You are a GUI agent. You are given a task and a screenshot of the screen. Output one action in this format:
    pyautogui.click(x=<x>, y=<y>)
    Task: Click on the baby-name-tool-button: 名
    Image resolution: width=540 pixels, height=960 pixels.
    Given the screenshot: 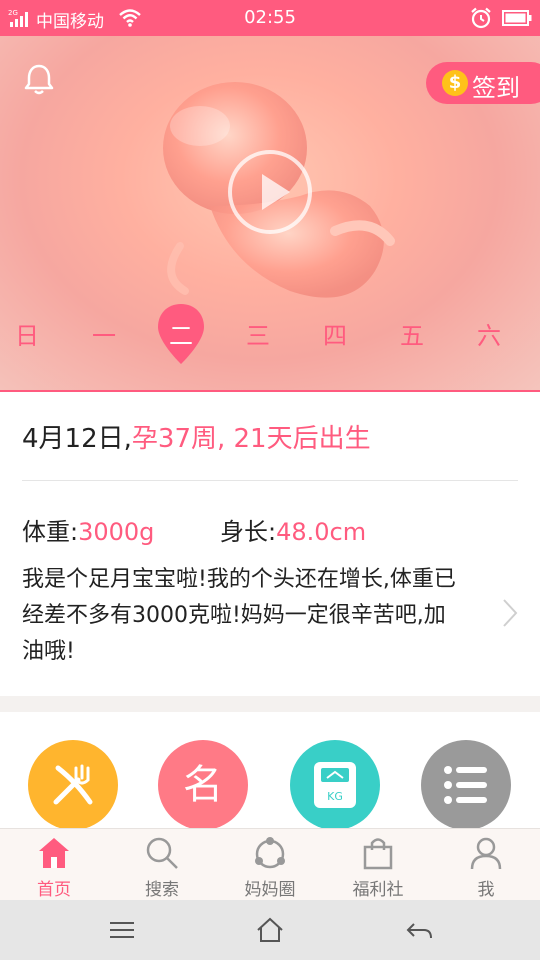 What is the action you would take?
    pyautogui.click(x=203, y=785)
    